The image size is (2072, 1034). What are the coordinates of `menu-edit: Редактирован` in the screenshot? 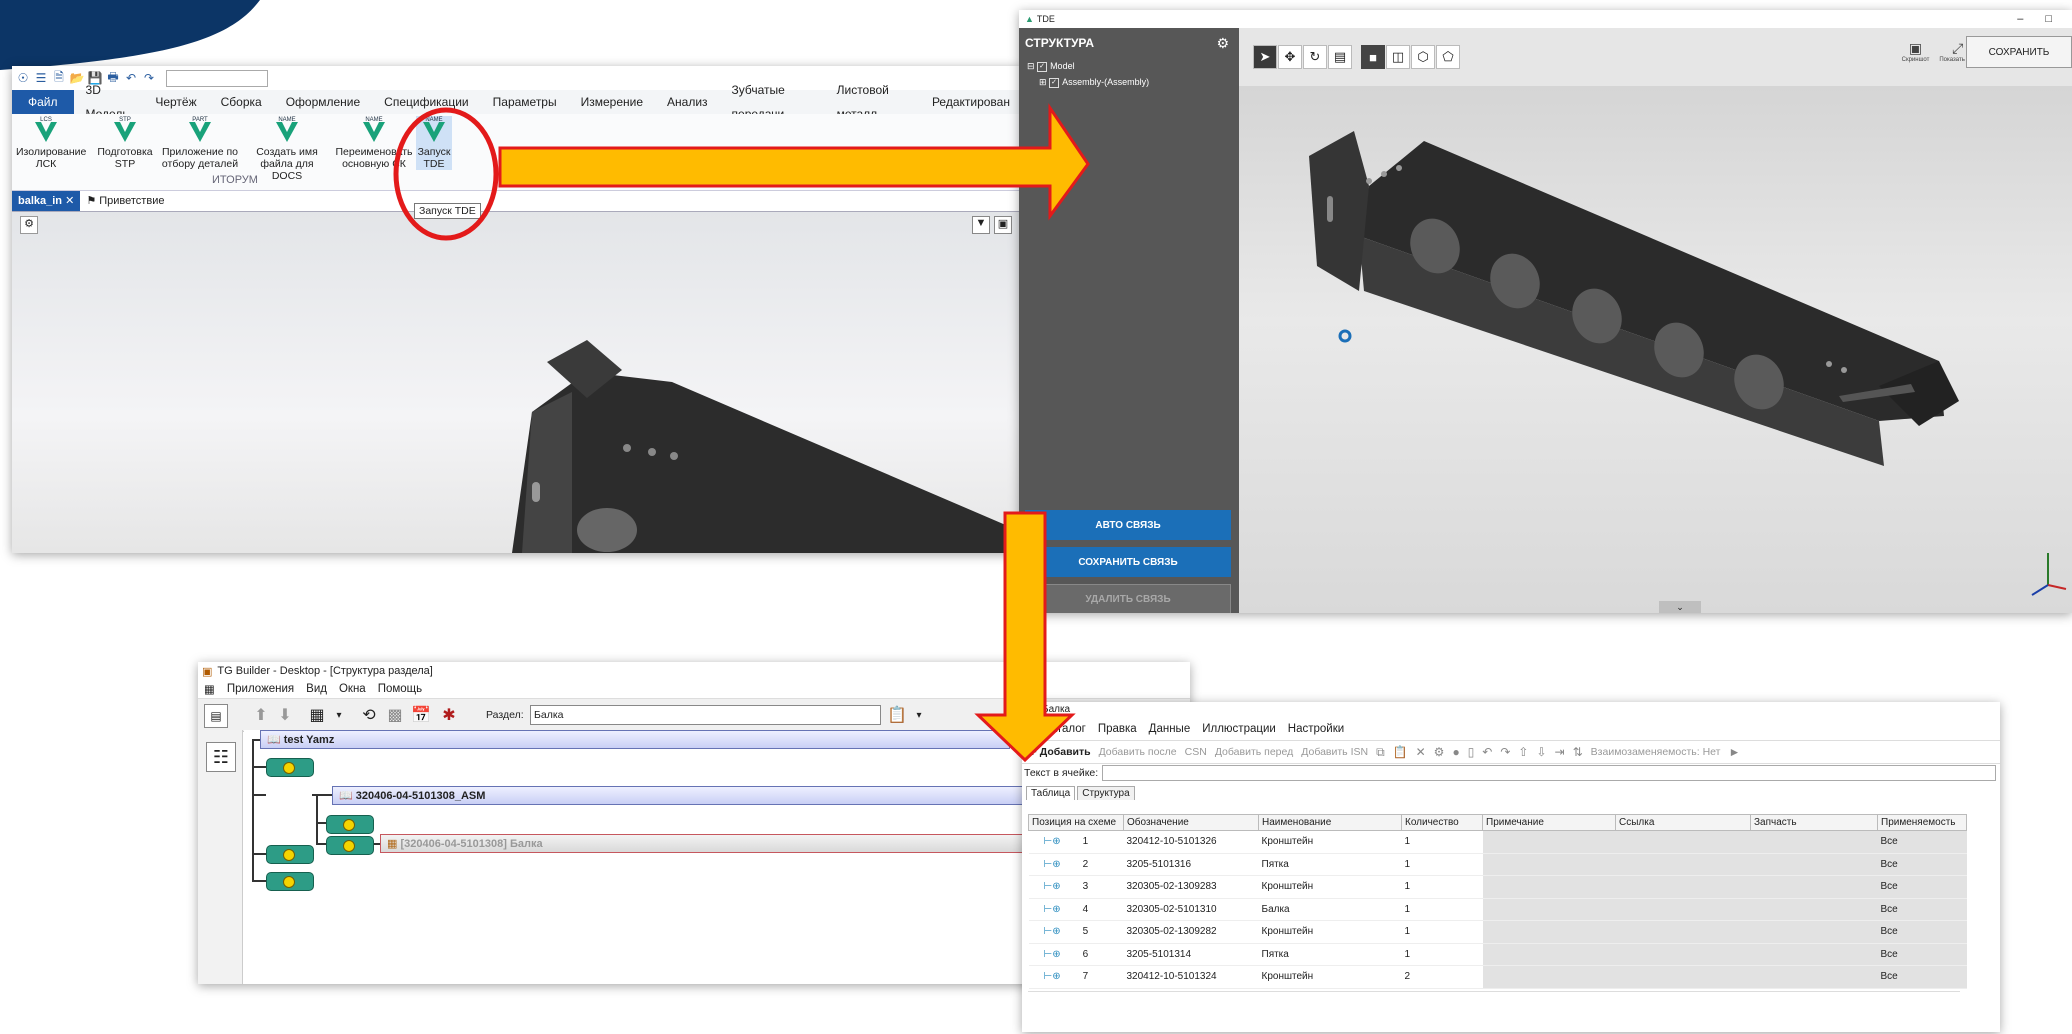 It's located at (971, 102).